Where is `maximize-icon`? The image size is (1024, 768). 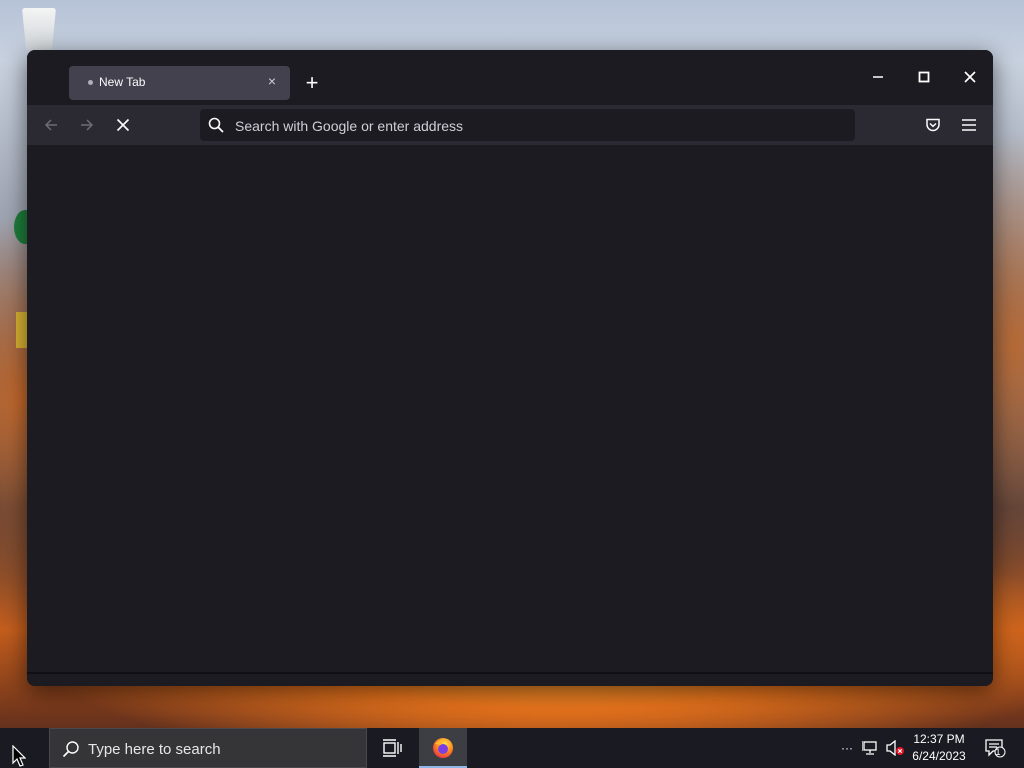 maximize-icon is located at coordinates (924, 77).